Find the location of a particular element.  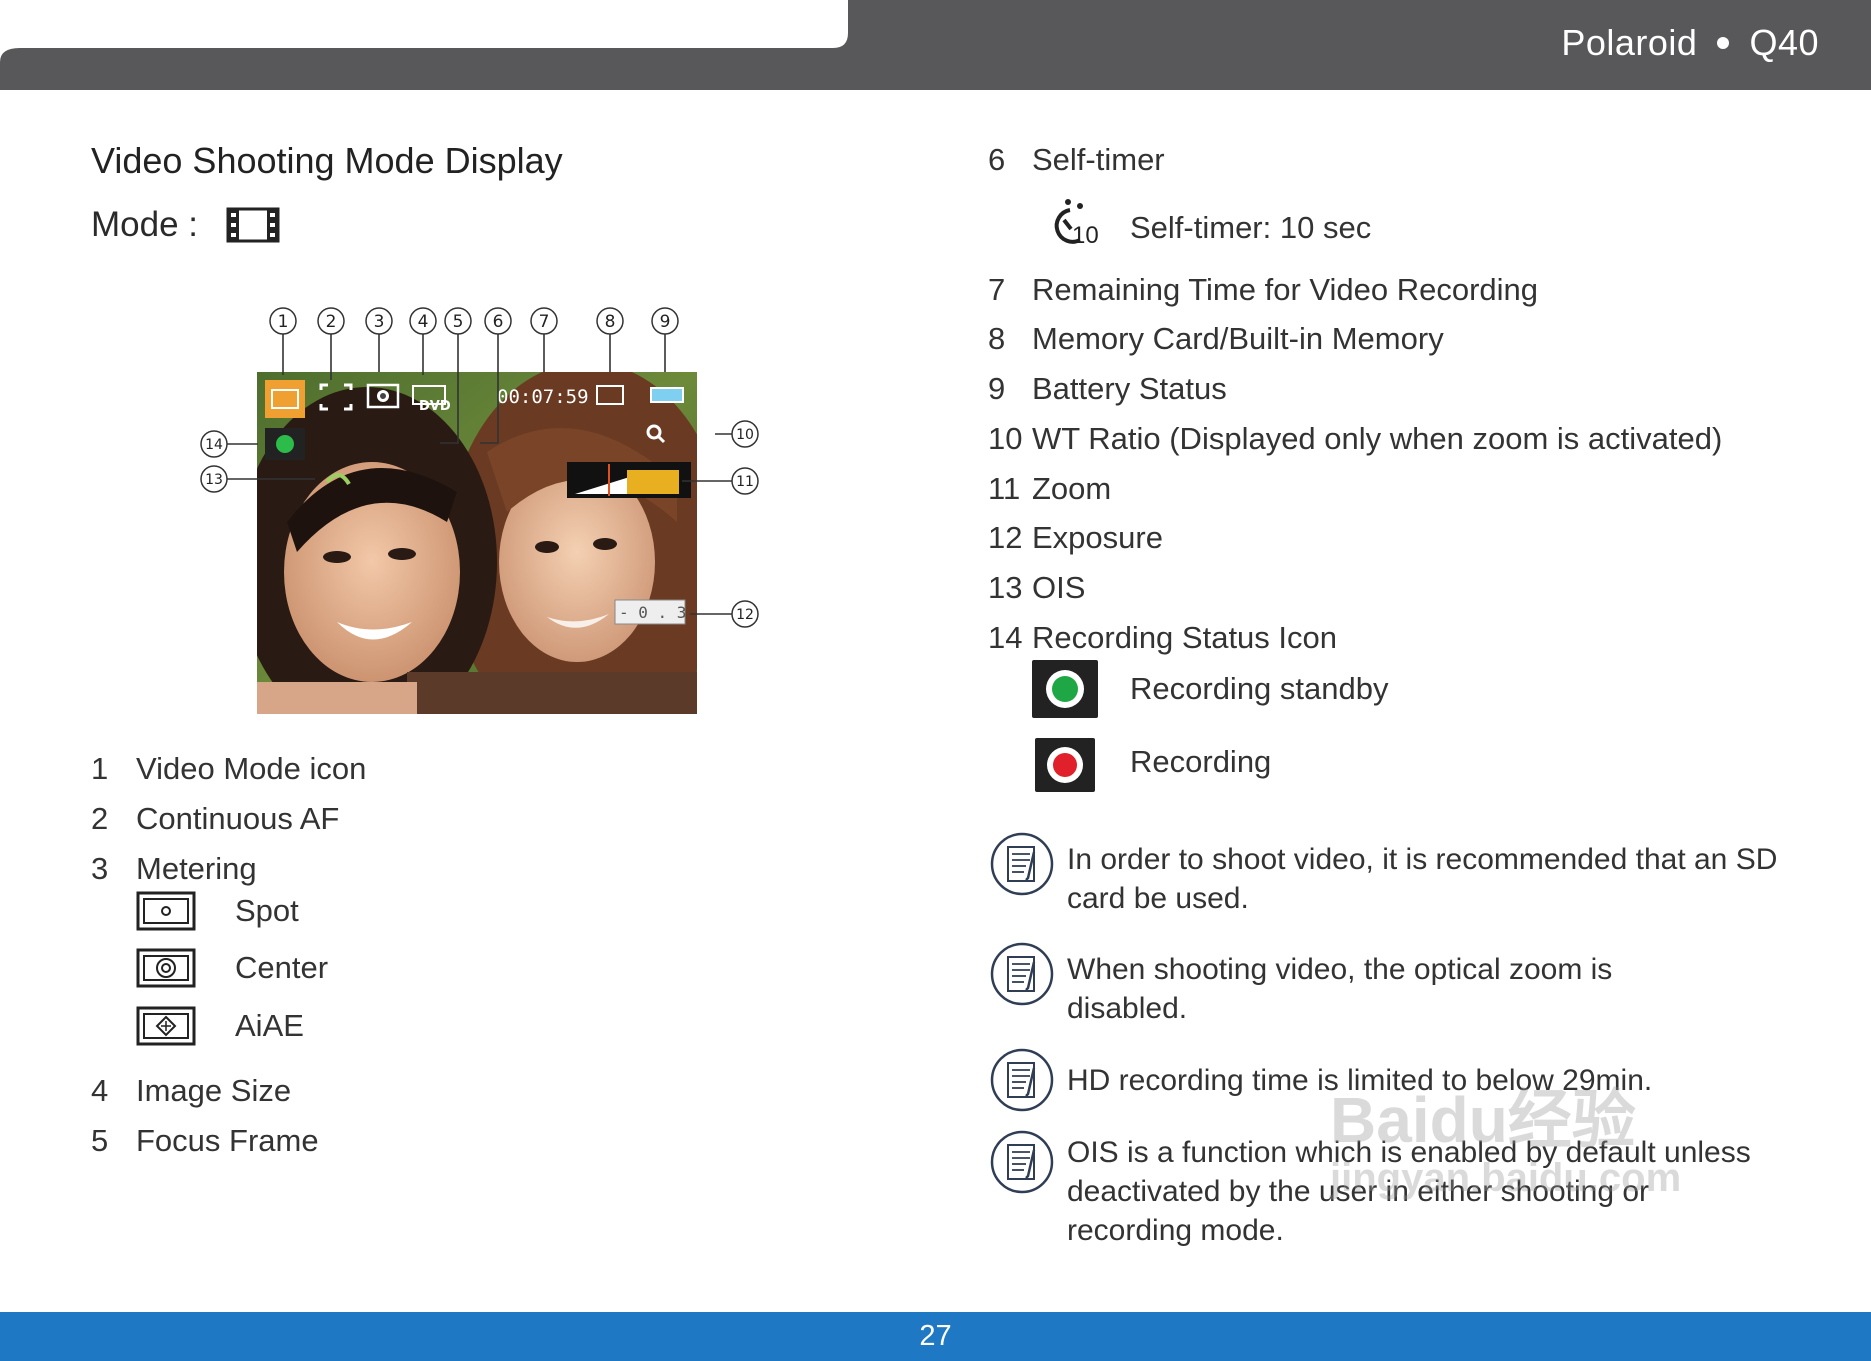

list-item-label: Image Size is located at coordinates (214, 1090).